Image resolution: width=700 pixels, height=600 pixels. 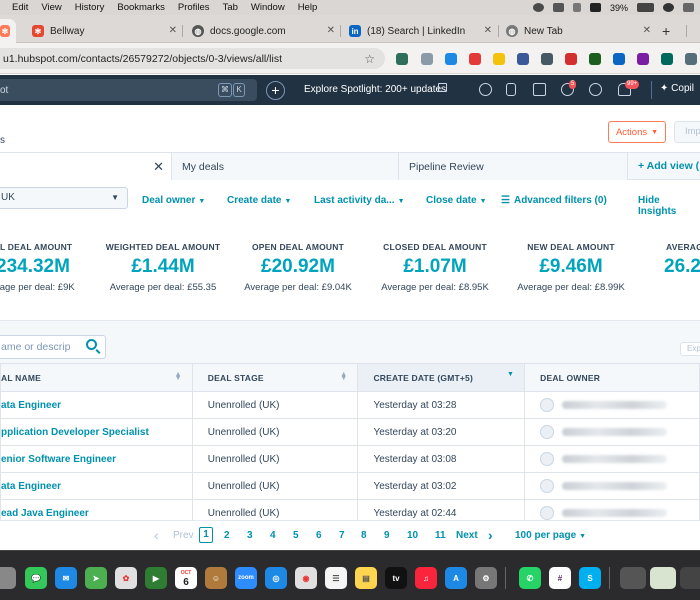 What do you see at coordinates (511, 89) in the screenshot?
I see `calling-icon` at bounding box center [511, 89].